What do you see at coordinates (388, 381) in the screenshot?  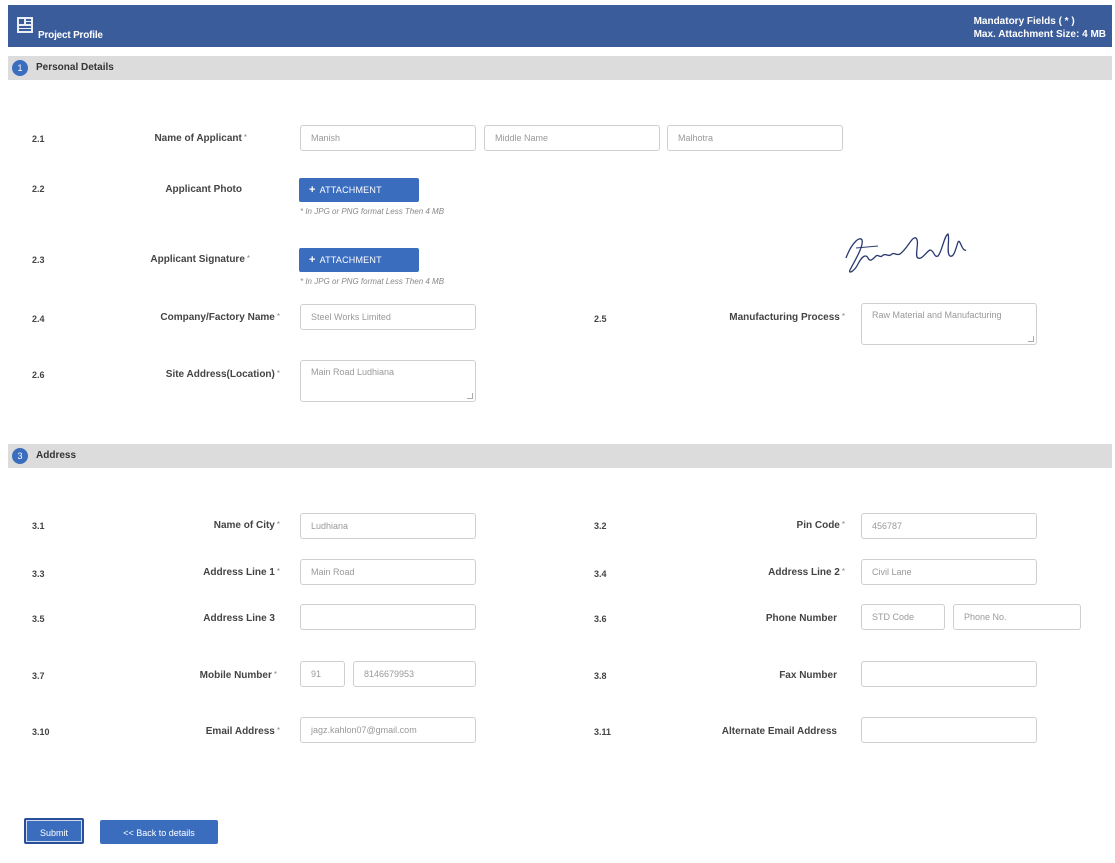 I see `site-address-textarea: Main Road Ludhiana` at bounding box center [388, 381].